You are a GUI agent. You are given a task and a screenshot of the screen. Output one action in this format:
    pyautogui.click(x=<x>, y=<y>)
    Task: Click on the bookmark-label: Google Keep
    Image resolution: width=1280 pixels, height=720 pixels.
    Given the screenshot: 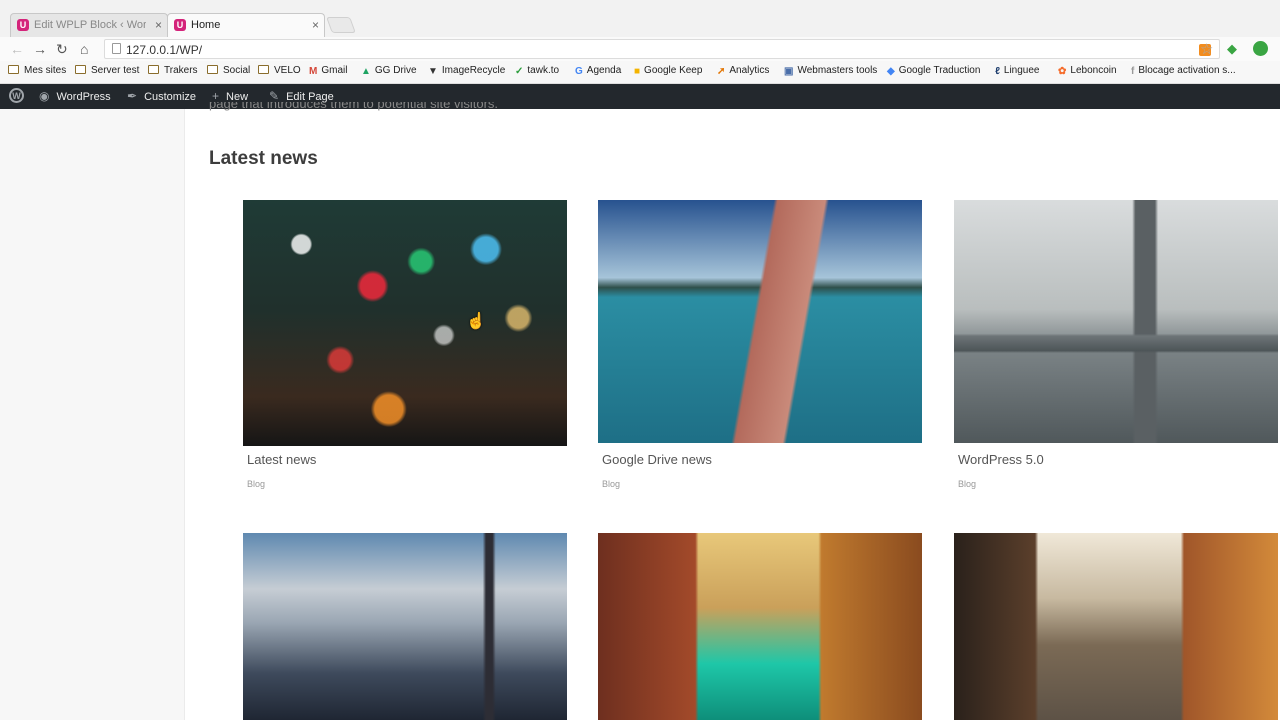 What is the action you would take?
    pyautogui.click(x=673, y=70)
    